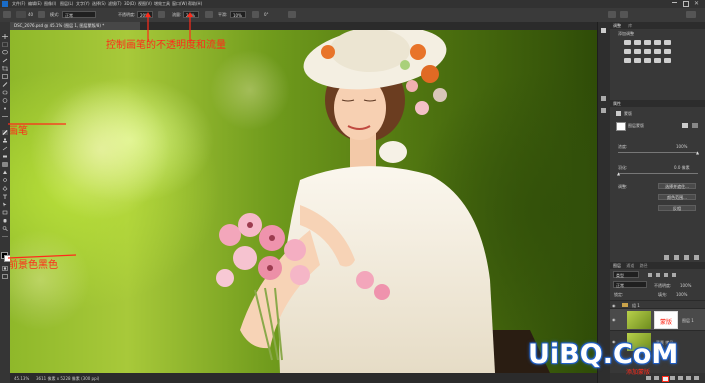 The width and height of the screenshot is (705, 383). Describe the element at coordinates (5, 84) in the screenshot. I see `eyedropper-tool-icon` at that location.